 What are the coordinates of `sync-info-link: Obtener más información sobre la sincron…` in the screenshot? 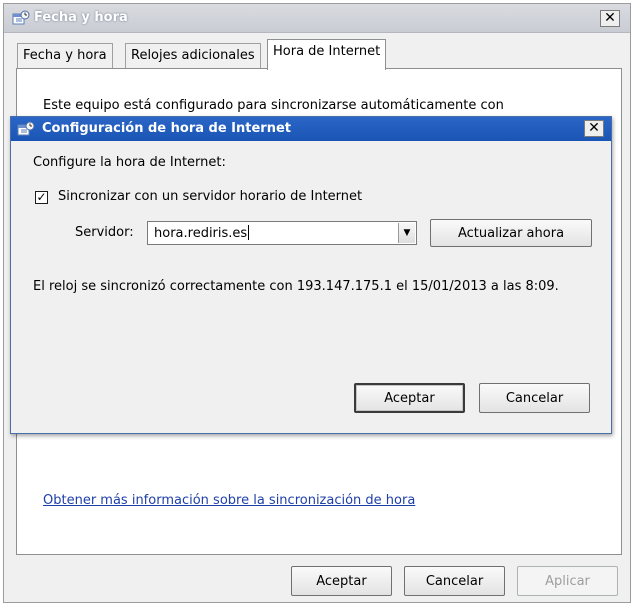 It's located at (229, 500).